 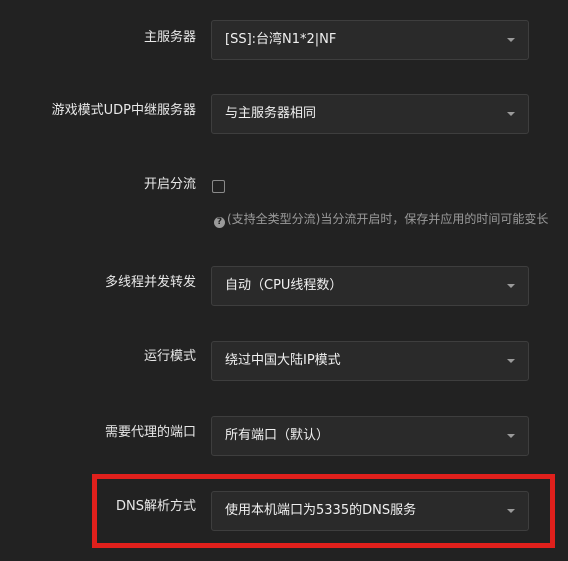 I want to click on question-circle-icon: ?, so click(x=219, y=222).